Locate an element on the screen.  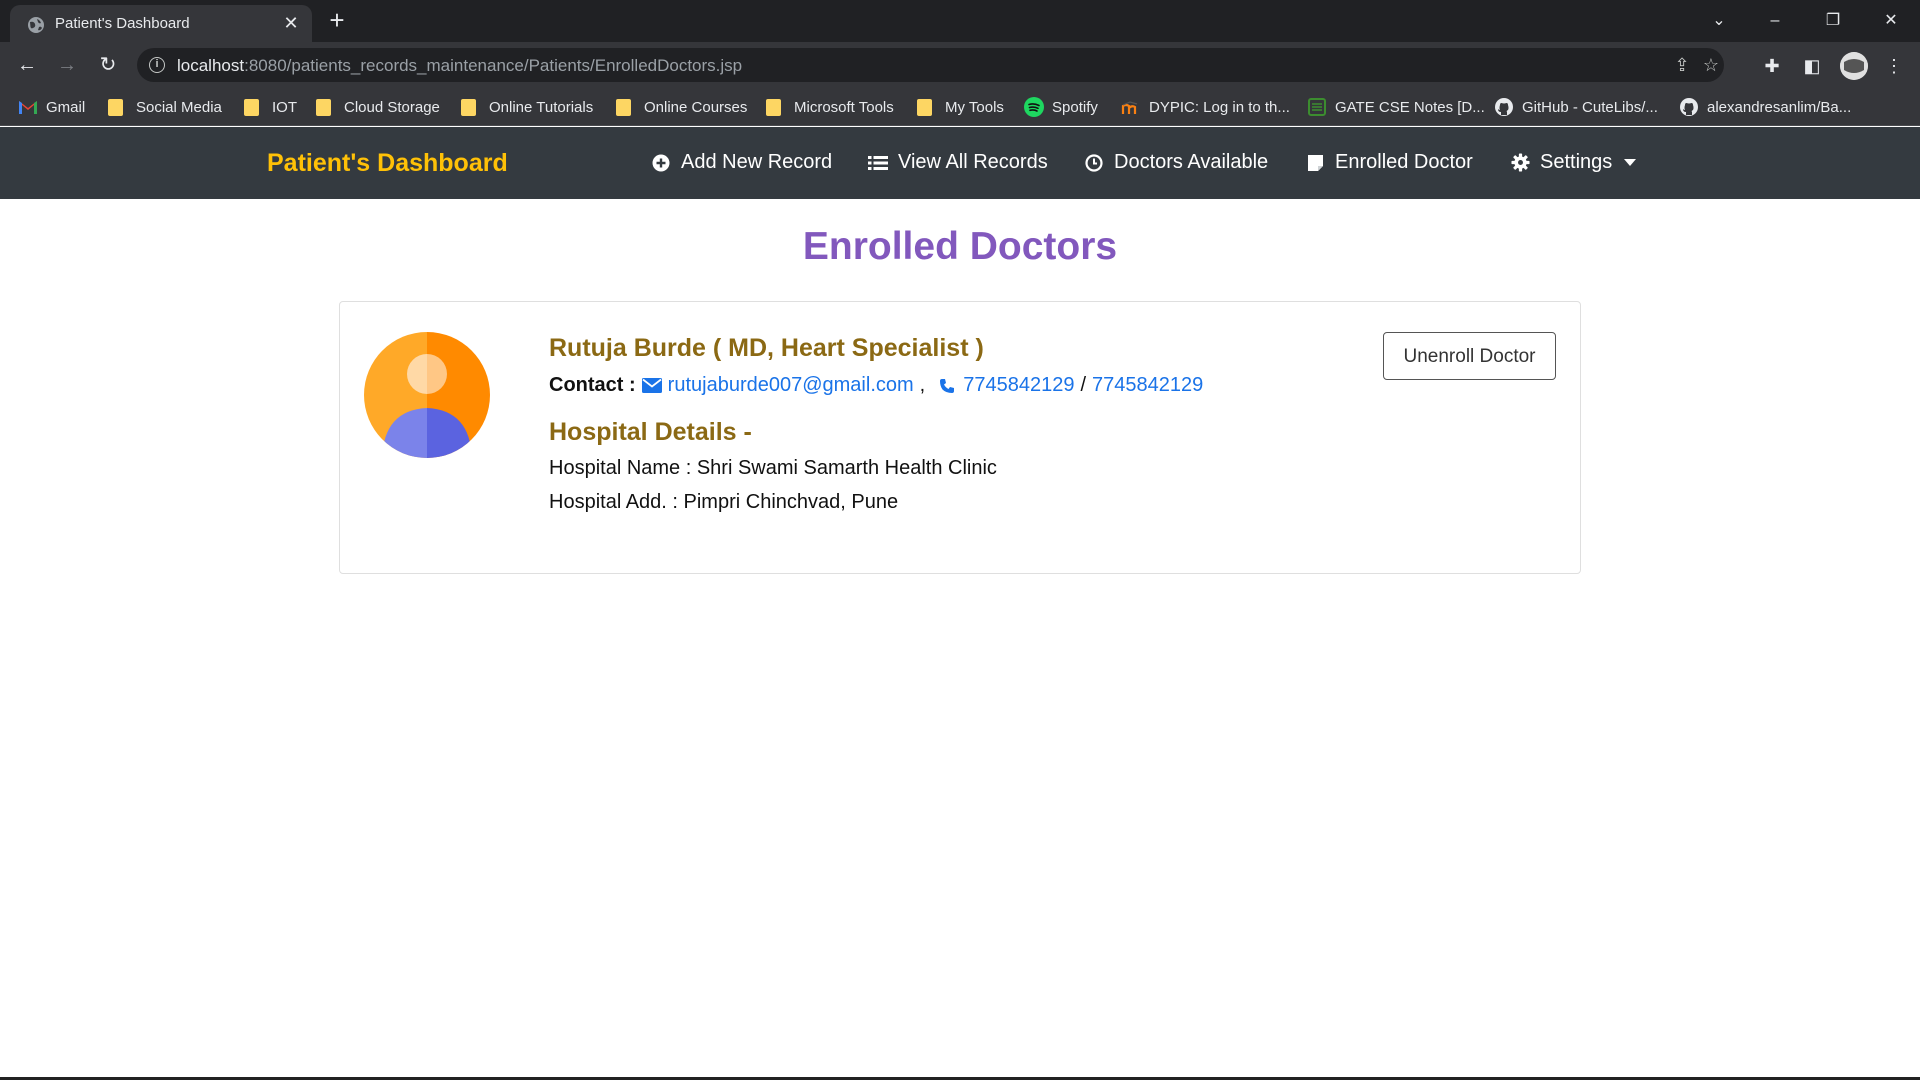
nav-settings-dropdown: Settings is located at coordinates (1573, 162).